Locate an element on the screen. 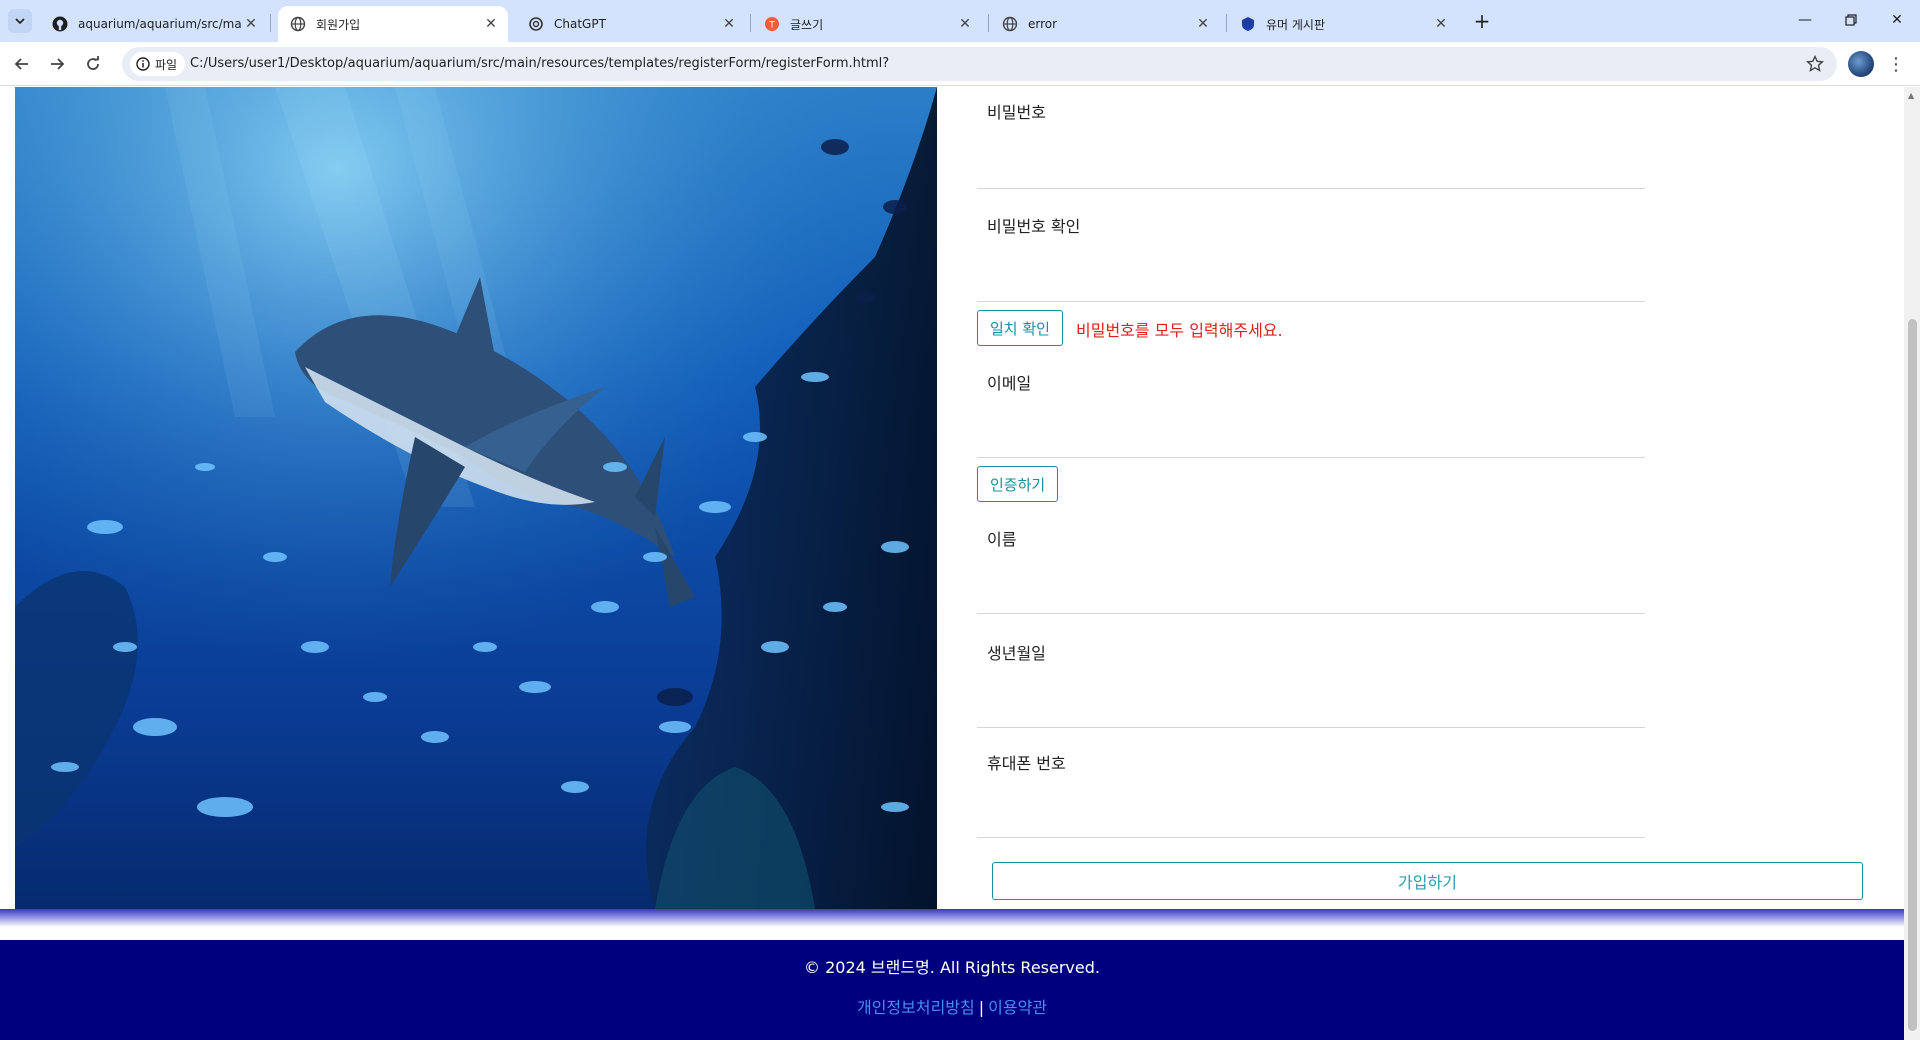 The width and height of the screenshot is (1920, 1040). chevron-down-icon is located at coordinates (20, 21).